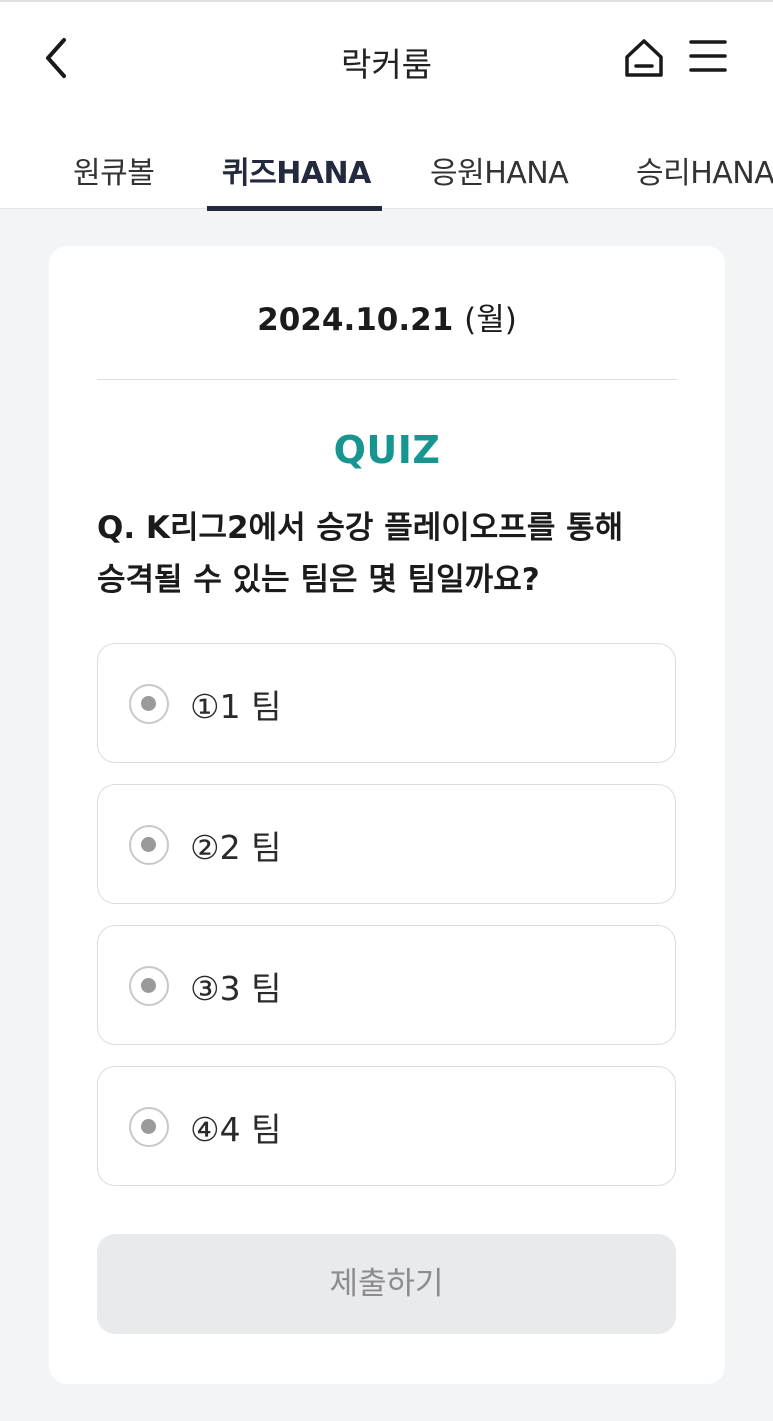 The image size is (773, 1421). I want to click on menu-button, so click(708, 56).